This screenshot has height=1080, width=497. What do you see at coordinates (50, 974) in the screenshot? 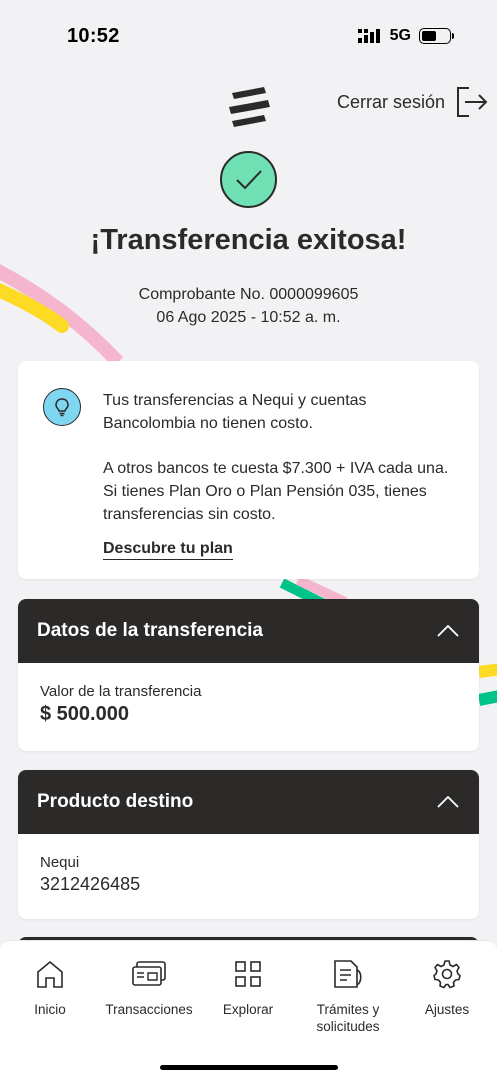
I see `home-icon` at bounding box center [50, 974].